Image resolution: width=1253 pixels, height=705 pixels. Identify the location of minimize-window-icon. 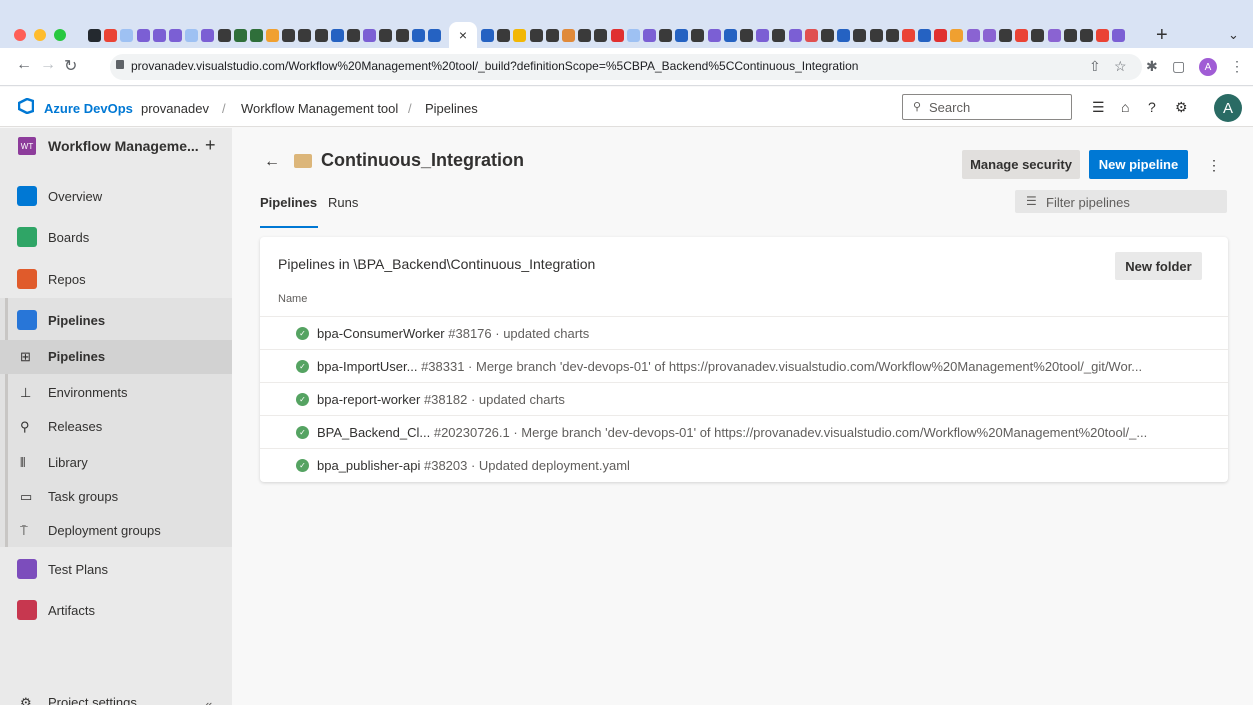
(40, 35).